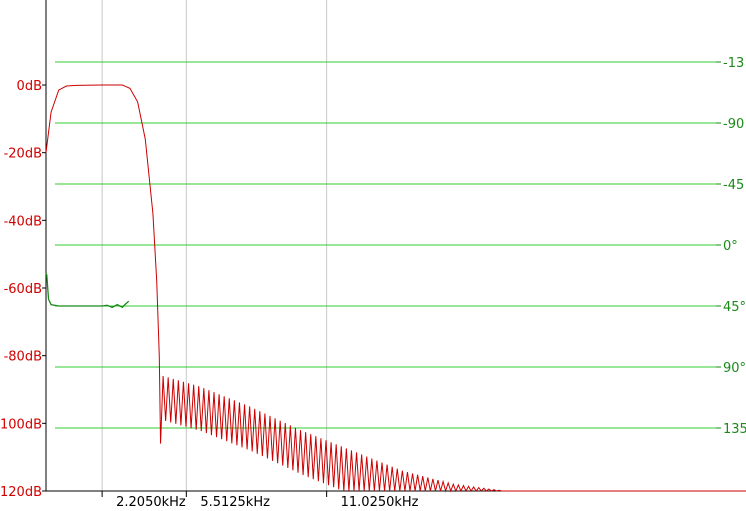 Image resolution: width=746 pixels, height=511 pixels. I want to click on magnitude-tick-label-6: -120dB, so click(21, 492).